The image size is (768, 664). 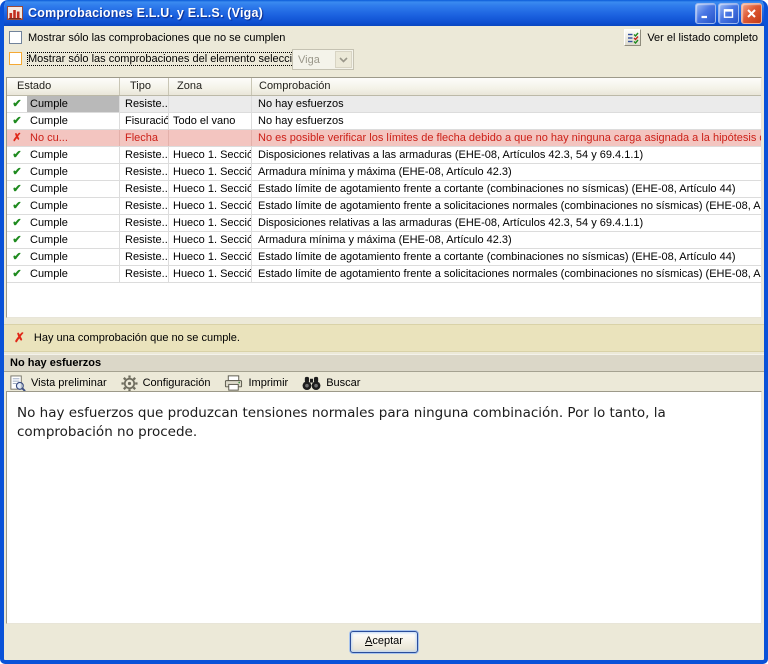 I want to click on column-header-estado: Estado, so click(x=63, y=86).